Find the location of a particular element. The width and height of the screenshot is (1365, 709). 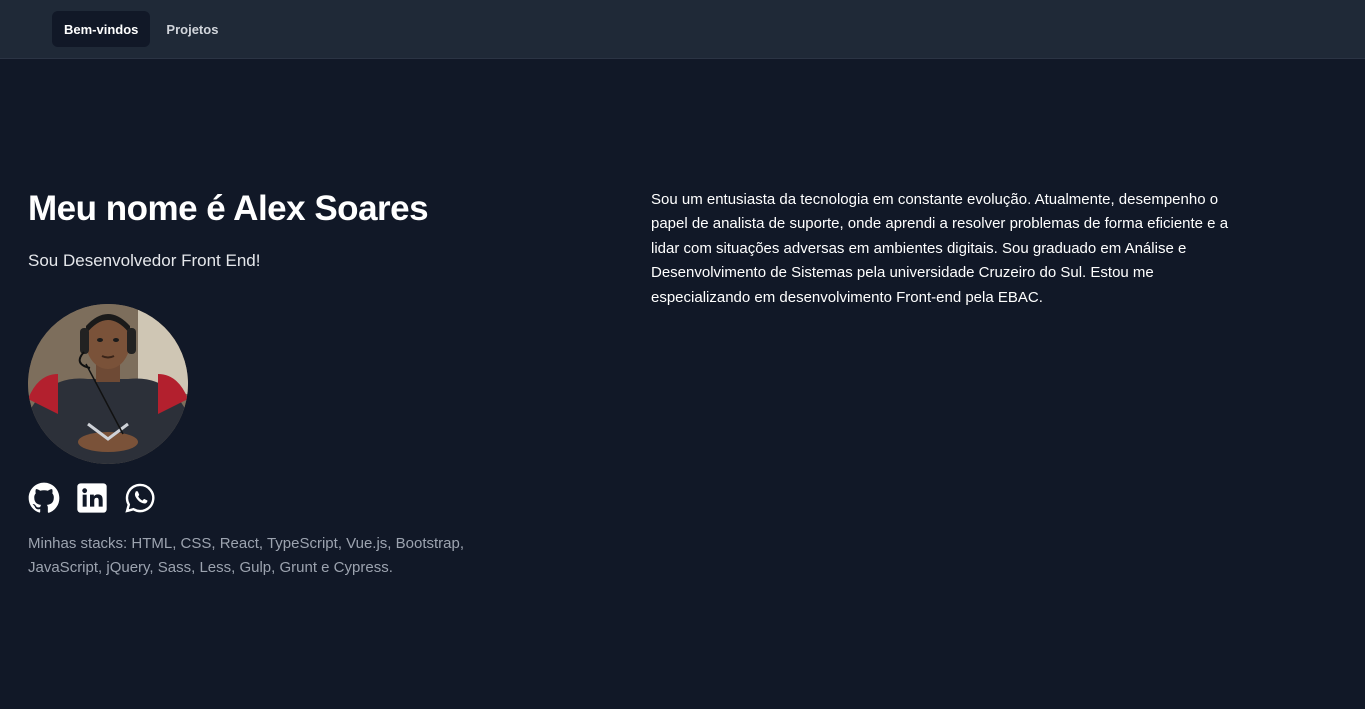

page-subtitle: Sou Desenvolvedor Front End! is located at coordinates (144, 260).